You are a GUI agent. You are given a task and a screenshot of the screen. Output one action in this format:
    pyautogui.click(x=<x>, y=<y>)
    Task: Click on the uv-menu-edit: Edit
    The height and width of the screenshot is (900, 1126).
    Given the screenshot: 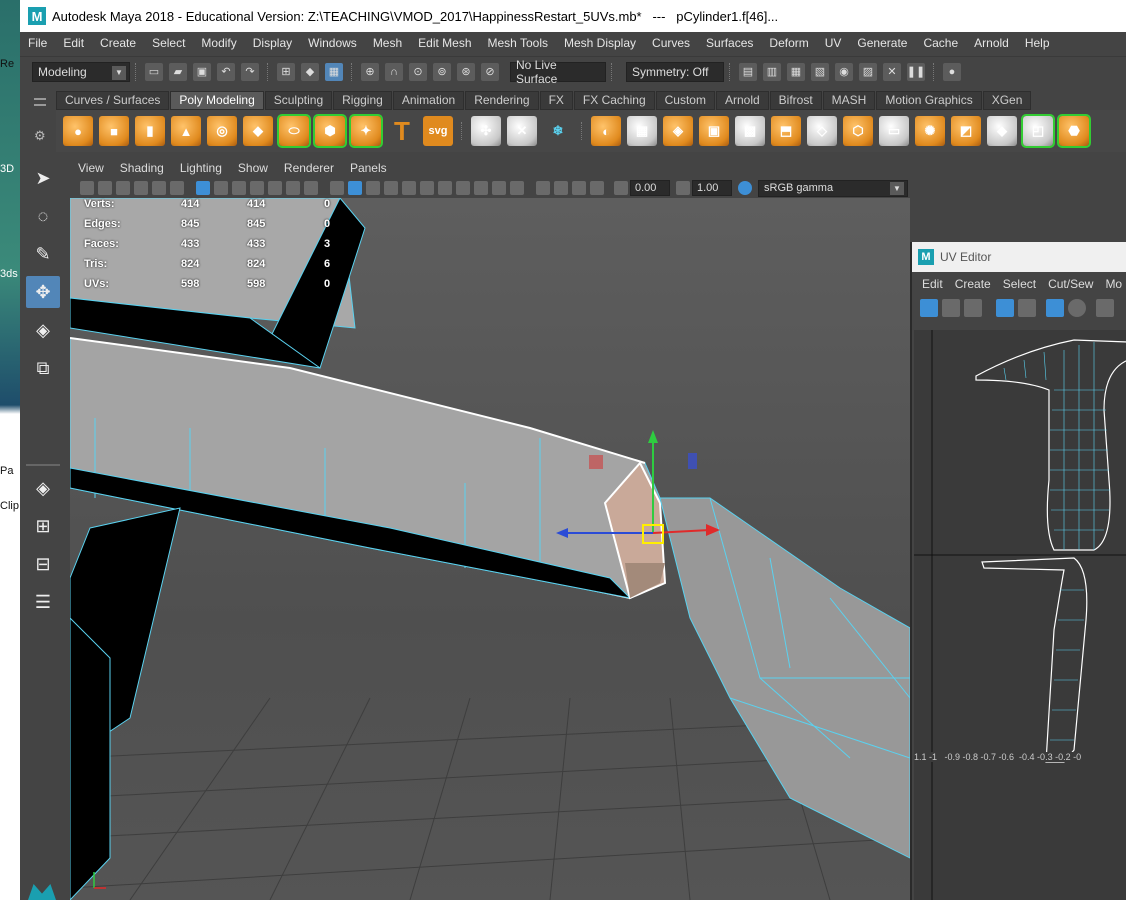 What is the action you would take?
    pyautogui.click(x=932, y=284)
    